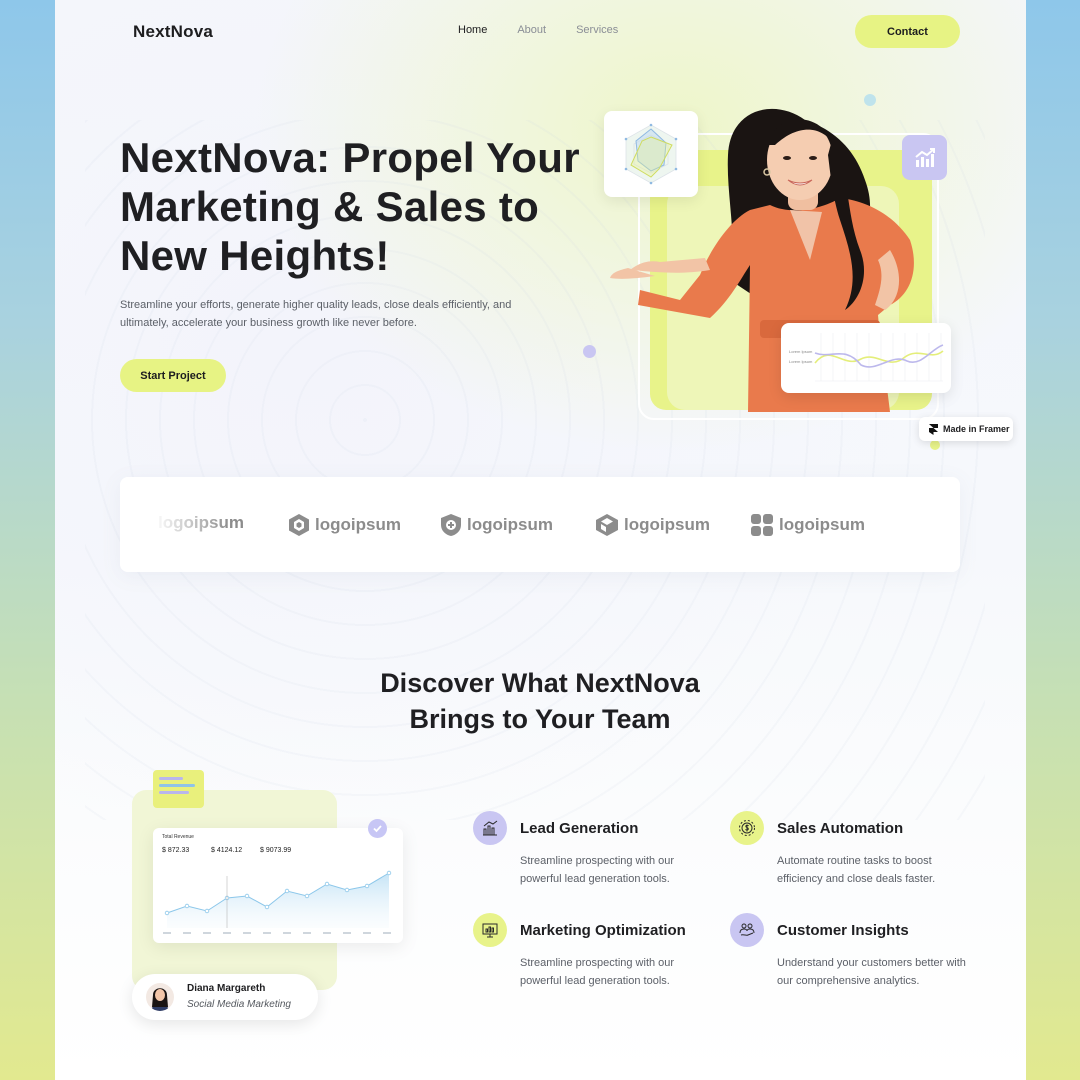  I want to click on logos-fade-left, so click(175, 524).